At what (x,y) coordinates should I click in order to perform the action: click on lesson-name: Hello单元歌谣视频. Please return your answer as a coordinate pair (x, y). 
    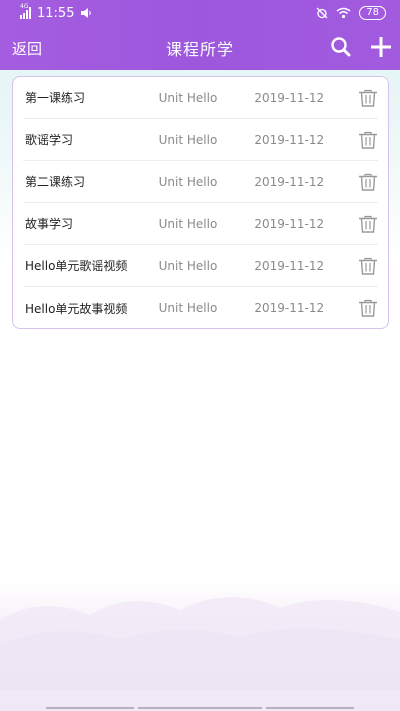
    Looking at the image, I should click on (76, 266).